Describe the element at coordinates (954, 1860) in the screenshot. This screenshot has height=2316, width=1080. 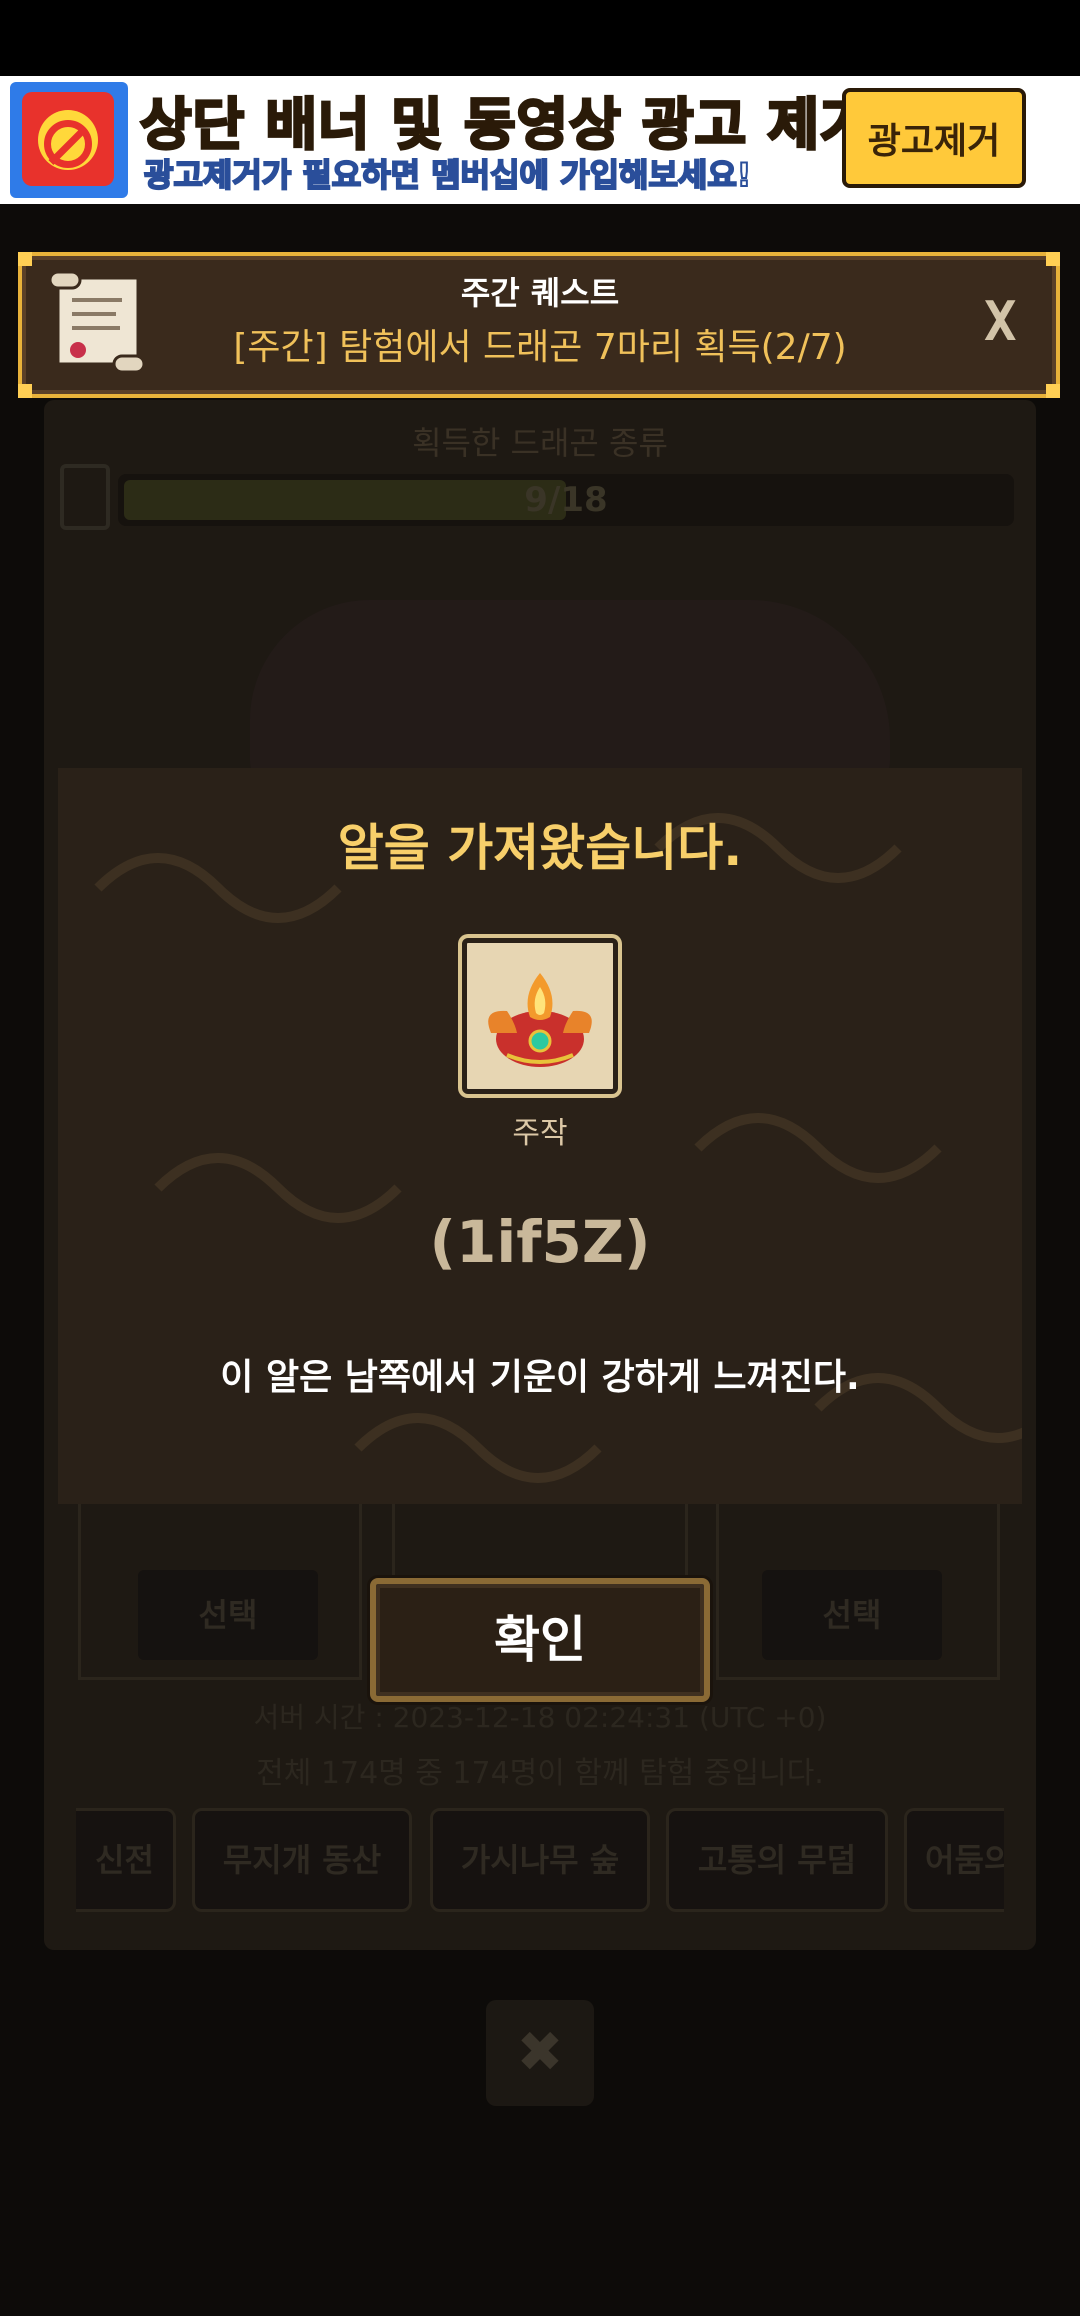
I see `tab-darkness: 어둠의` at that location.